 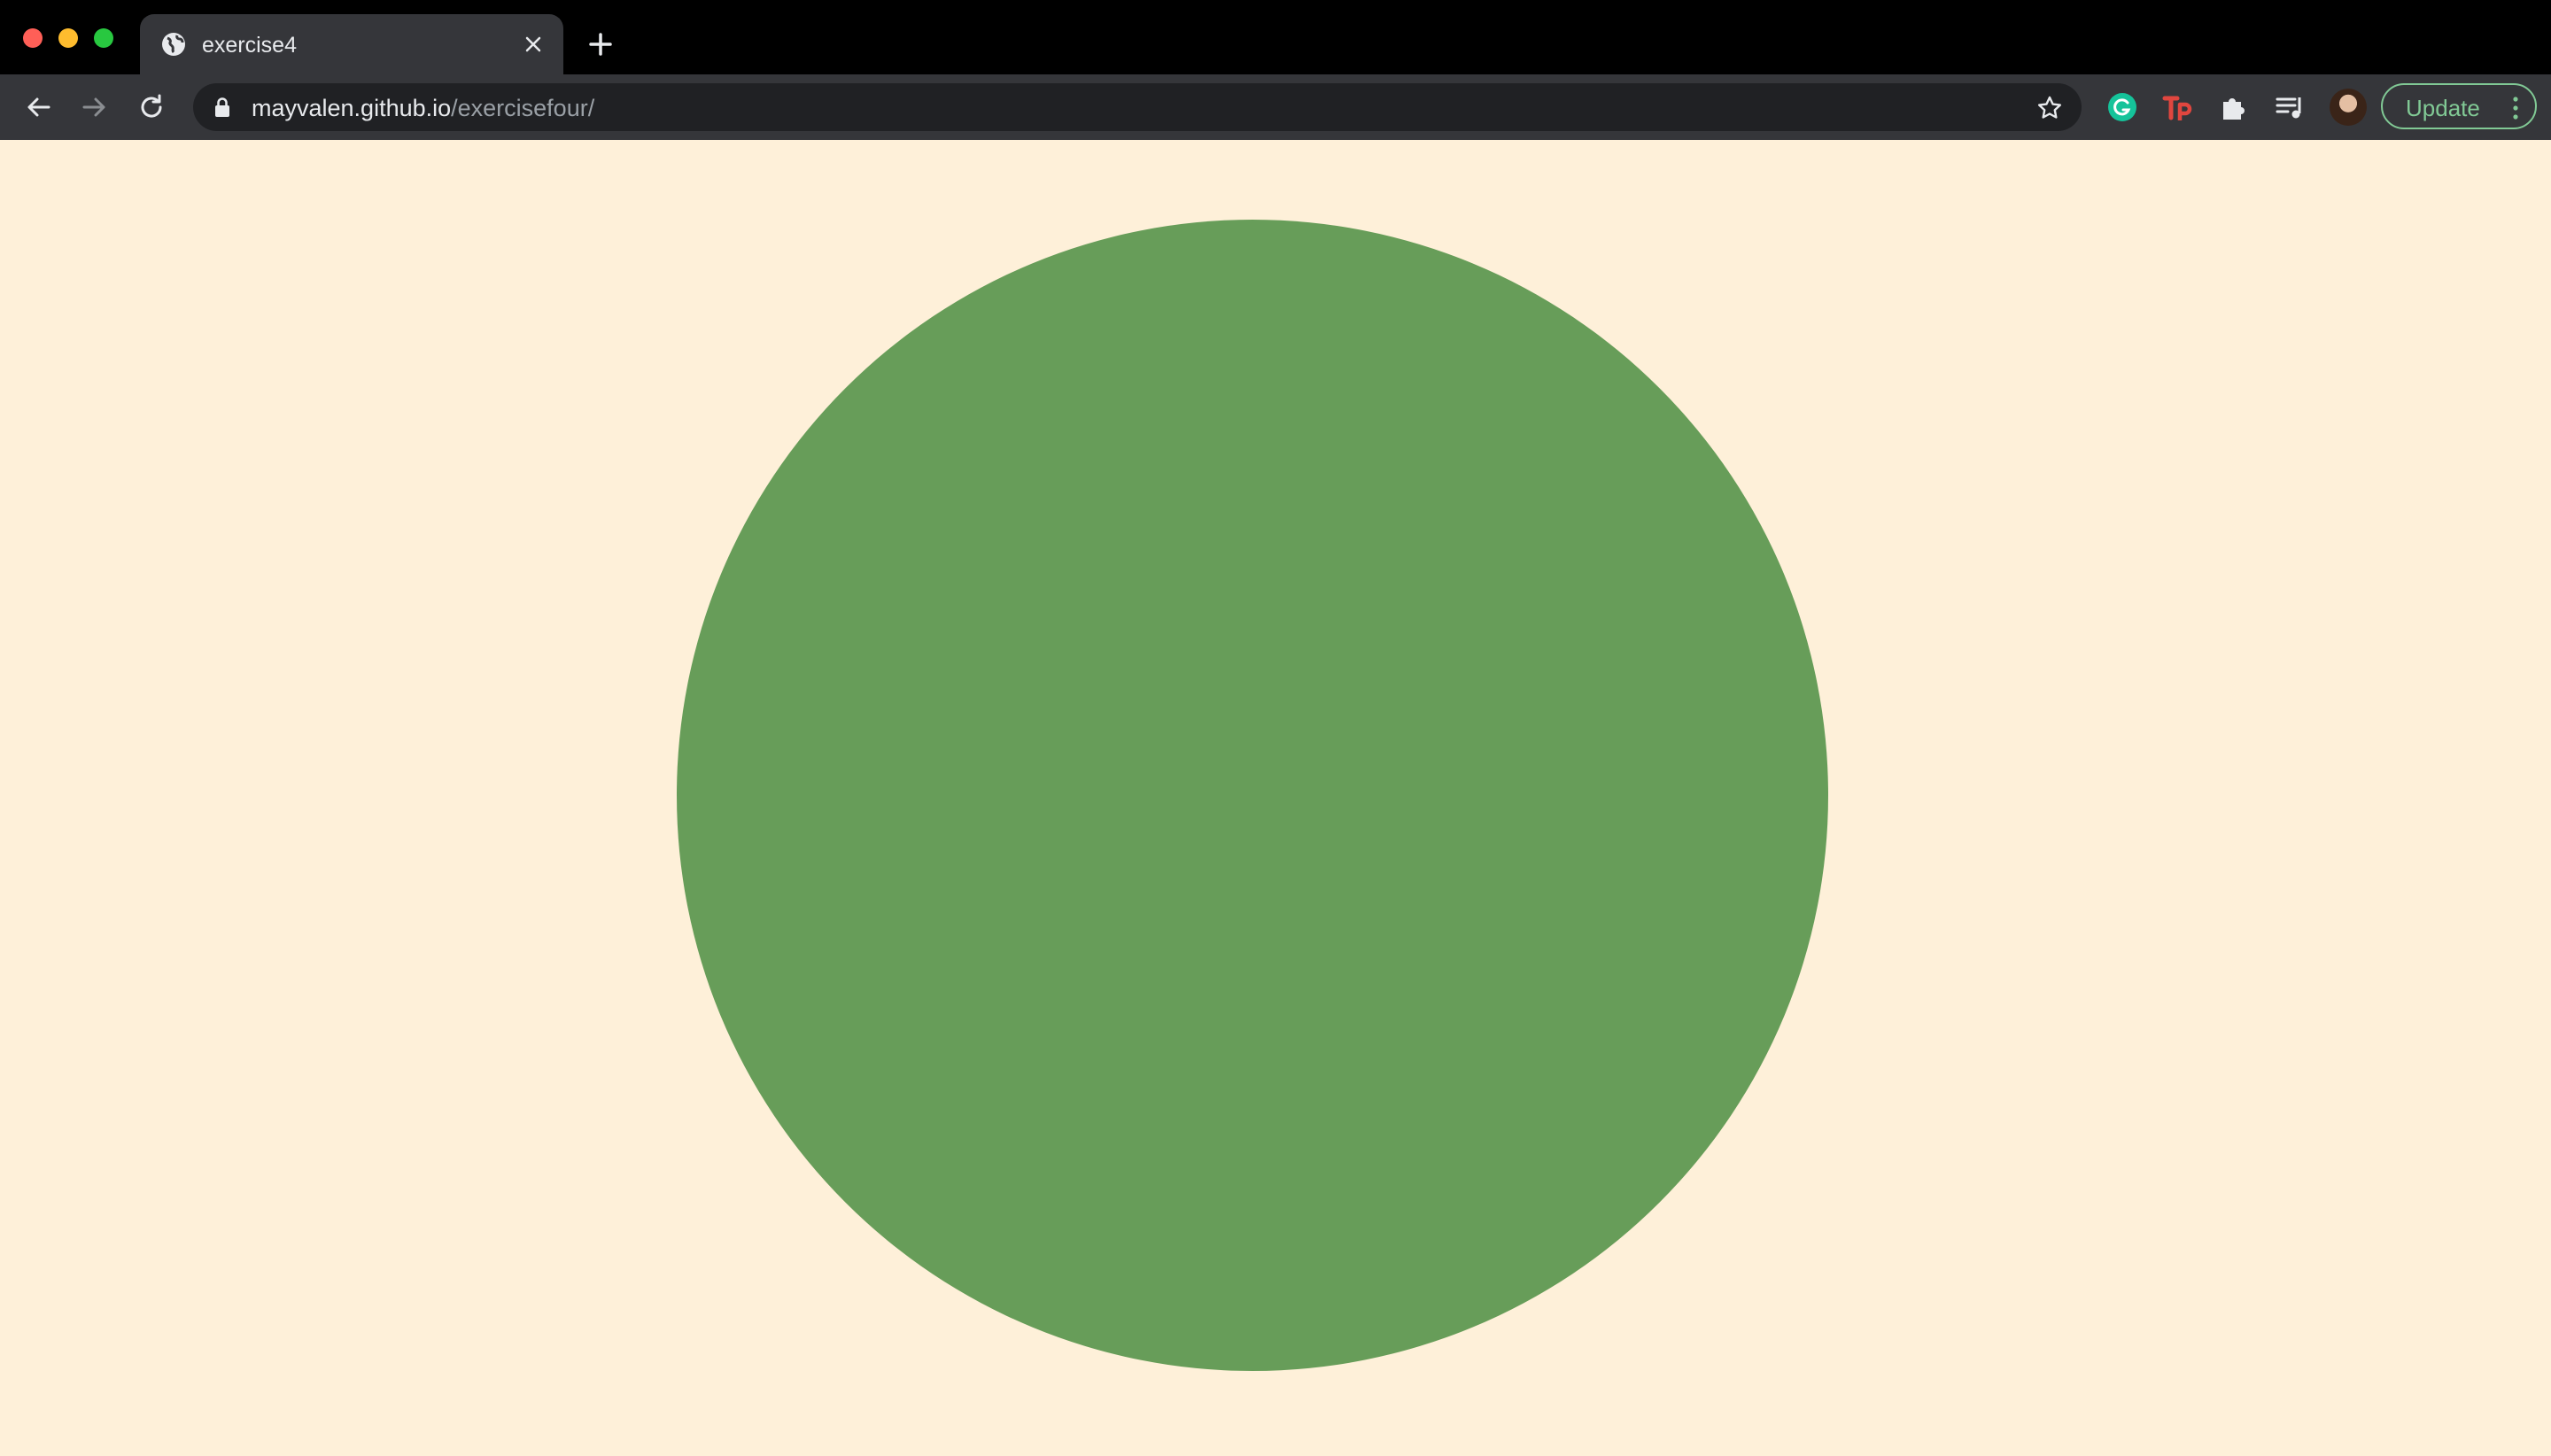 What do you see at coordinates (151, 107) in the screenshot?
I see `reload-icon` at bounding box center [151, 107].